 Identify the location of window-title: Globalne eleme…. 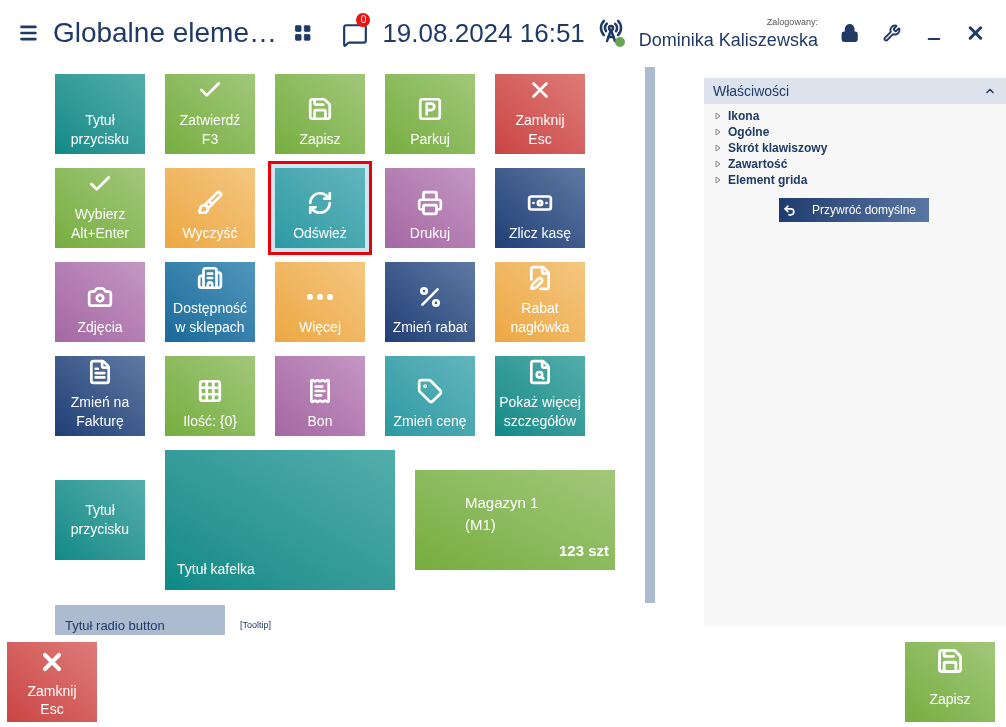
(164, 33).